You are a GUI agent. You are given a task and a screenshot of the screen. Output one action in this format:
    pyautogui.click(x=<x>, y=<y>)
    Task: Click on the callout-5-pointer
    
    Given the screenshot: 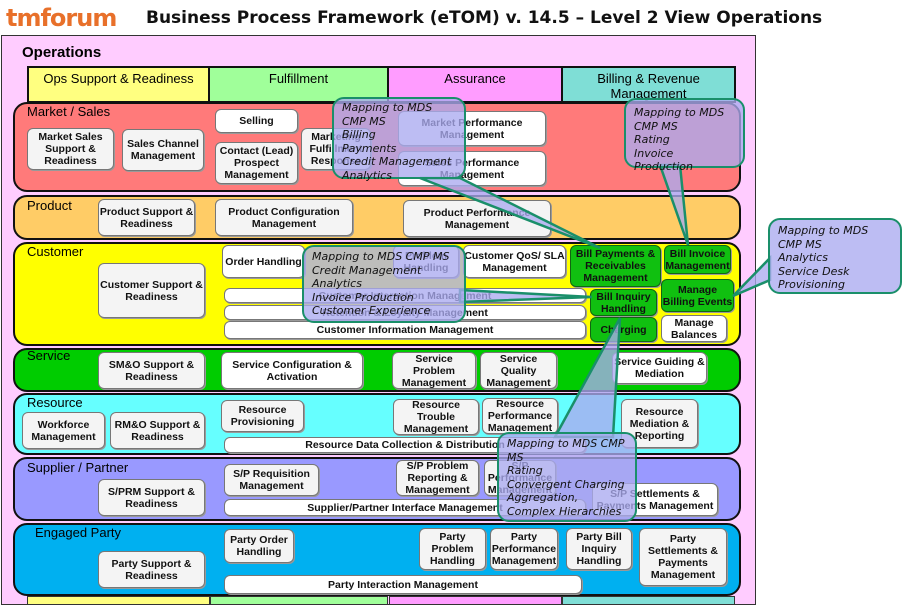 What is the action you would take?
    pyautogui.click(x=587, y=378)
    